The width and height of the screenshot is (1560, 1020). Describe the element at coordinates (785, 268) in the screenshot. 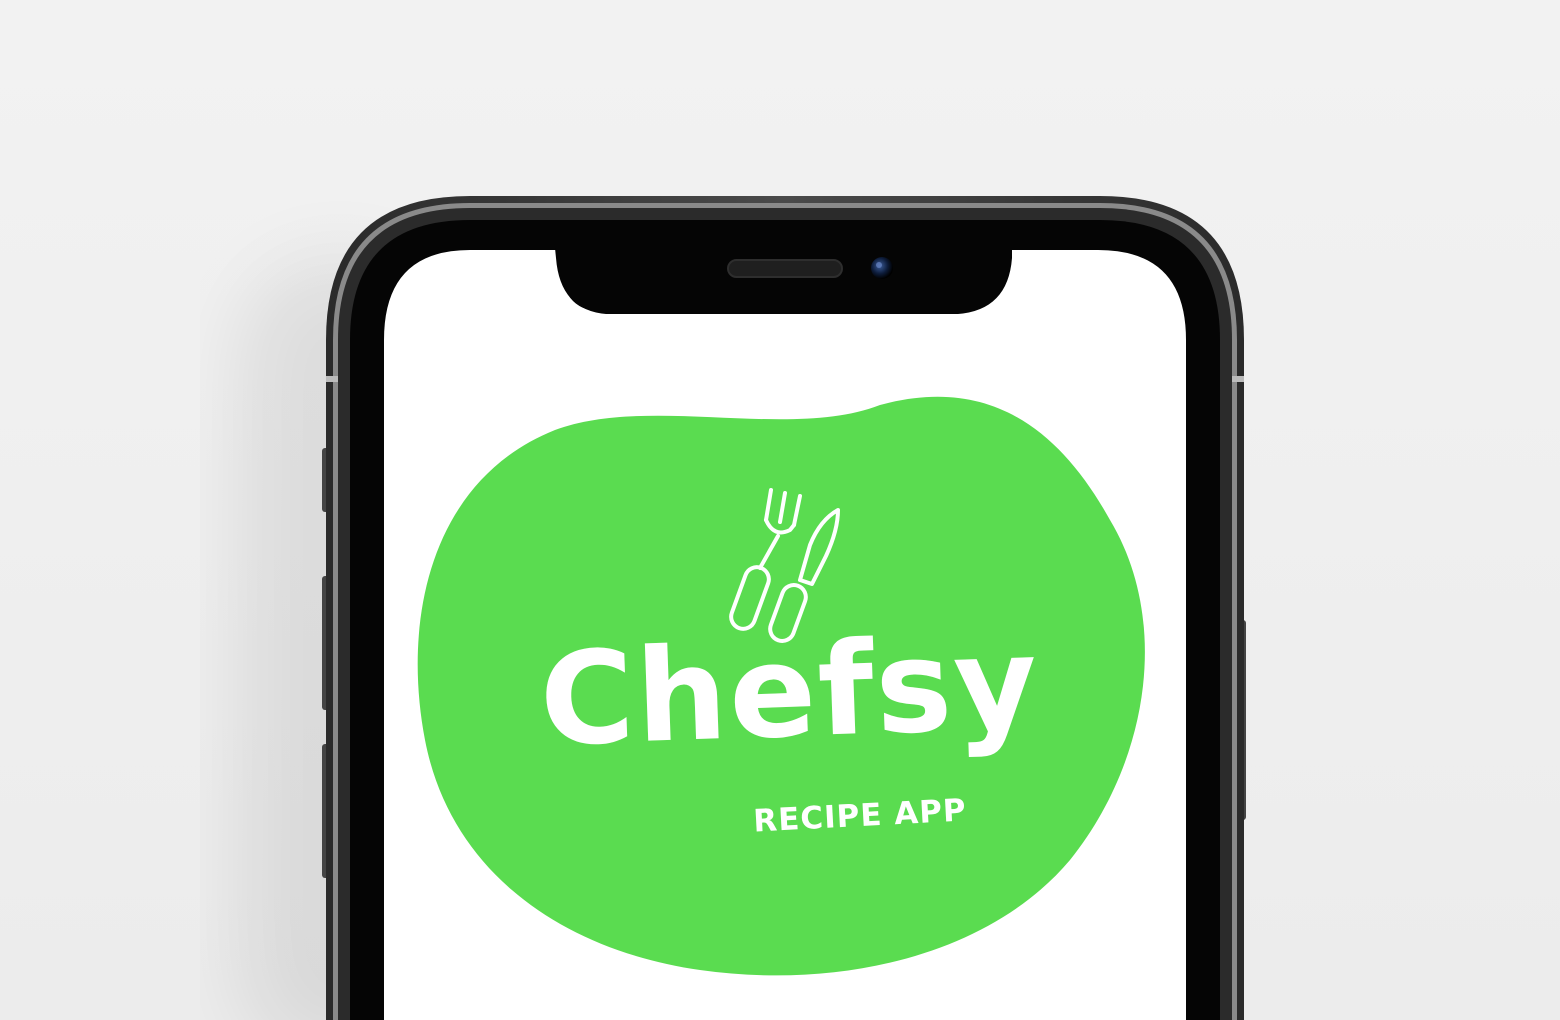

I see `earpiece-speaker-icon` at that location.